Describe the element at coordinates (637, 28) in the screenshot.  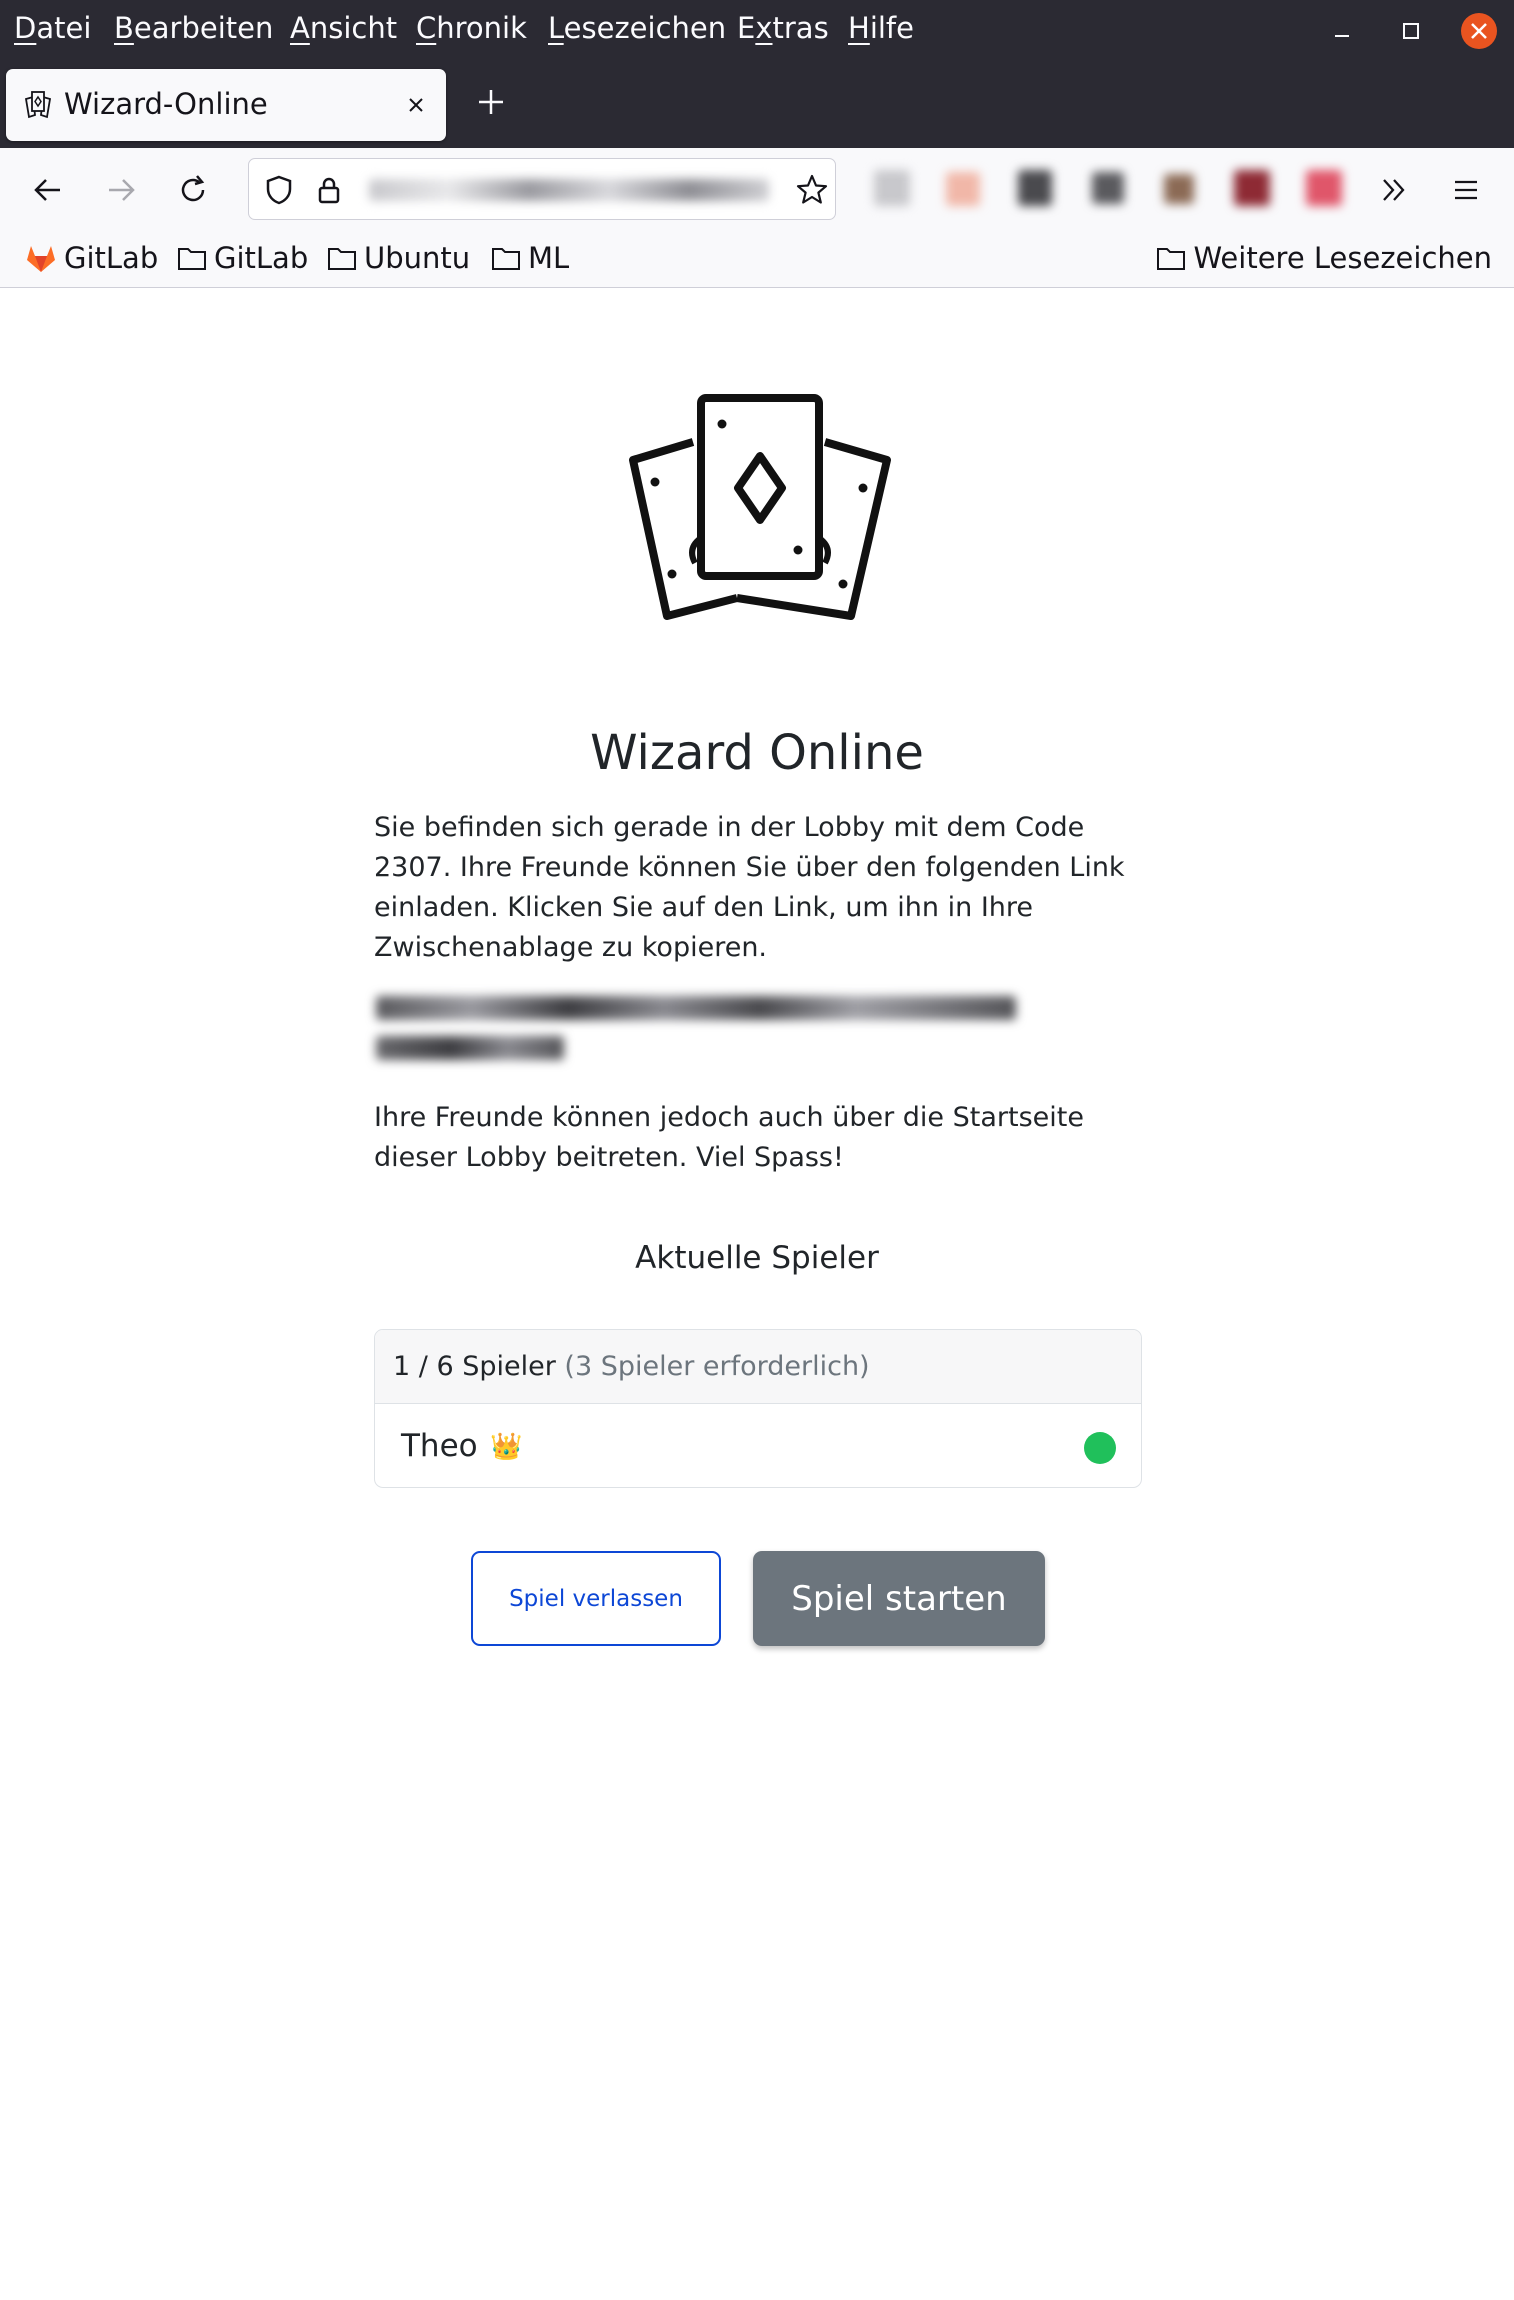
I see `menu-lesezeichen: Lesezeichen` at that location.